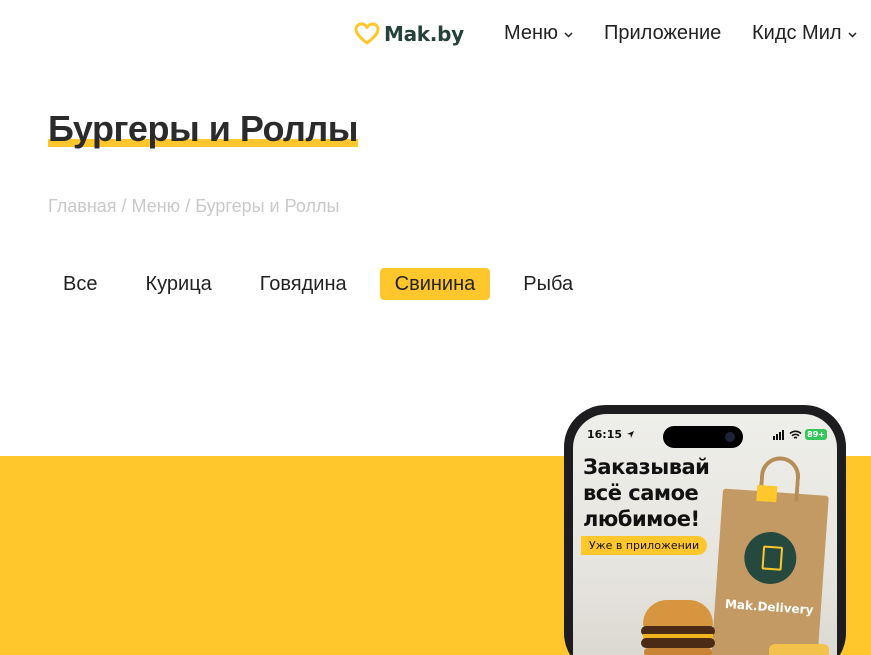 This screenshot has height=655, width=871. What do you see at coordinates (646, 493) in the screenshot?
I see `promo-headline: Заказывай всё самое любимое!` at bounding box center [646, 493].